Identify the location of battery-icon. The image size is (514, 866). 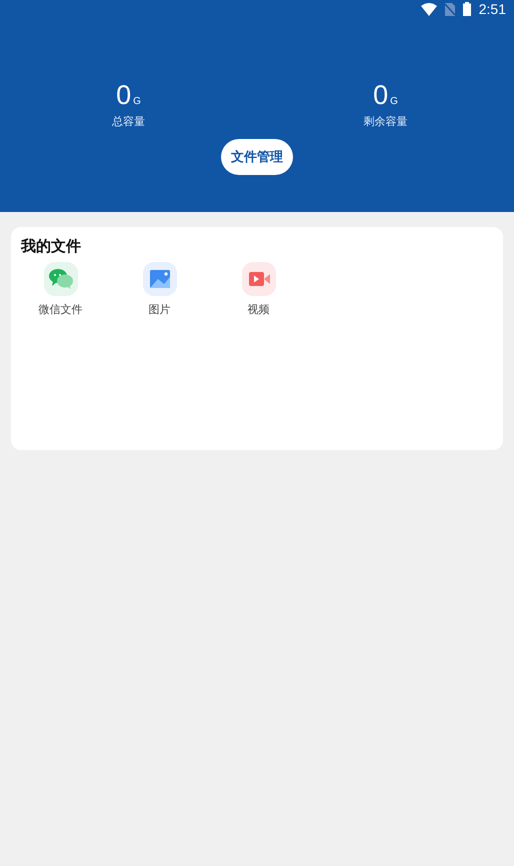
(466, 9).